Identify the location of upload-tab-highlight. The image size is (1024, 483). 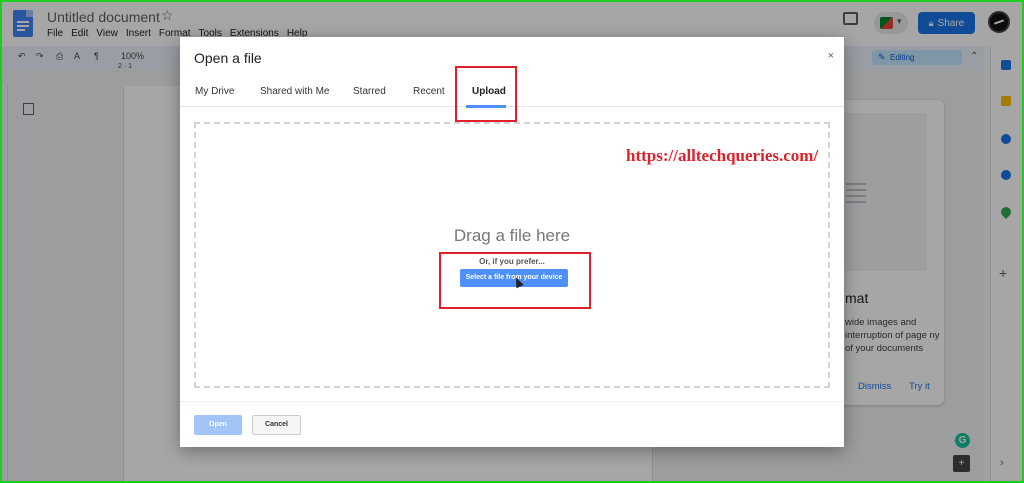
(486, 94).